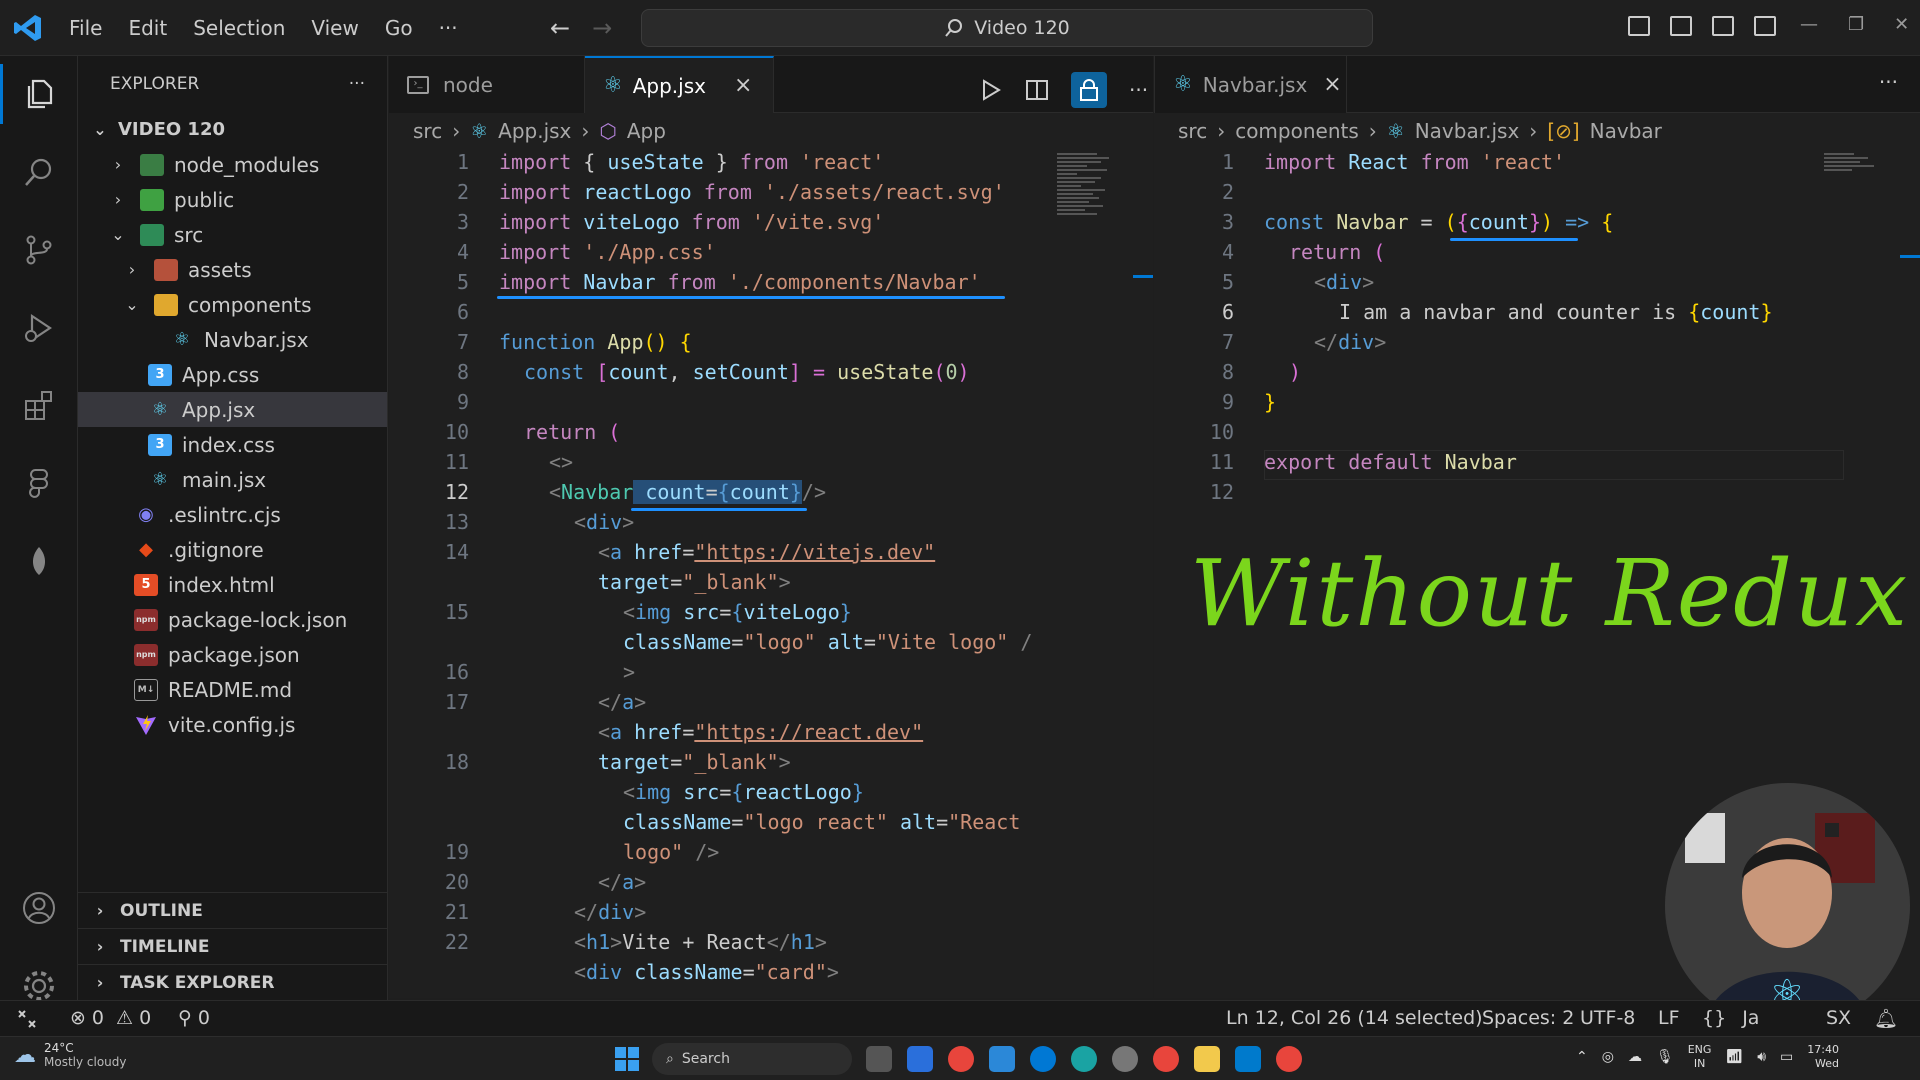 The height and width of the screenshot is (1080, 1920). Describe the element at coordinates (232, 269) in the screenshot. I see `tree-item-assets: › assets` at that location.